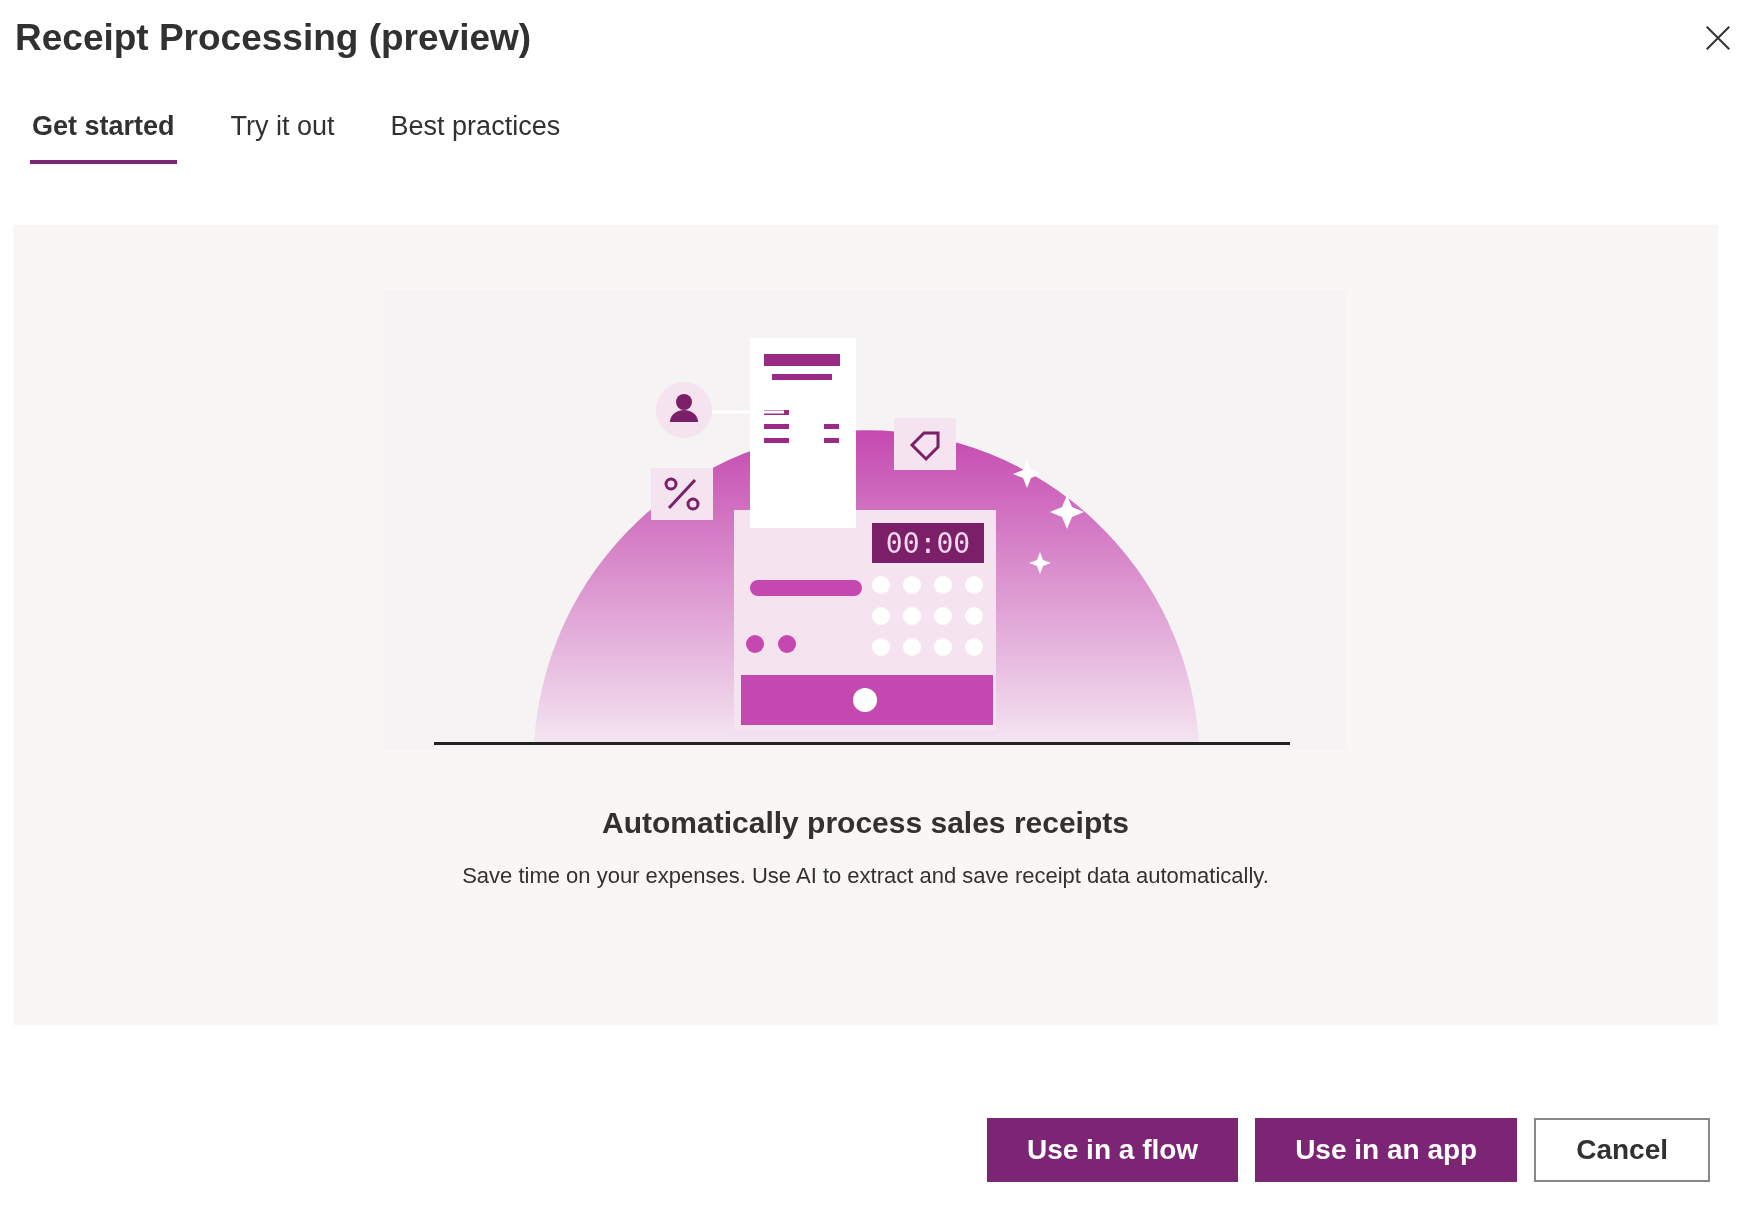  What do you see at coordinates (1112, 1150) in the screenshot?
I see `action-button: Use in a flow` at bounding box center [1112, 1150].